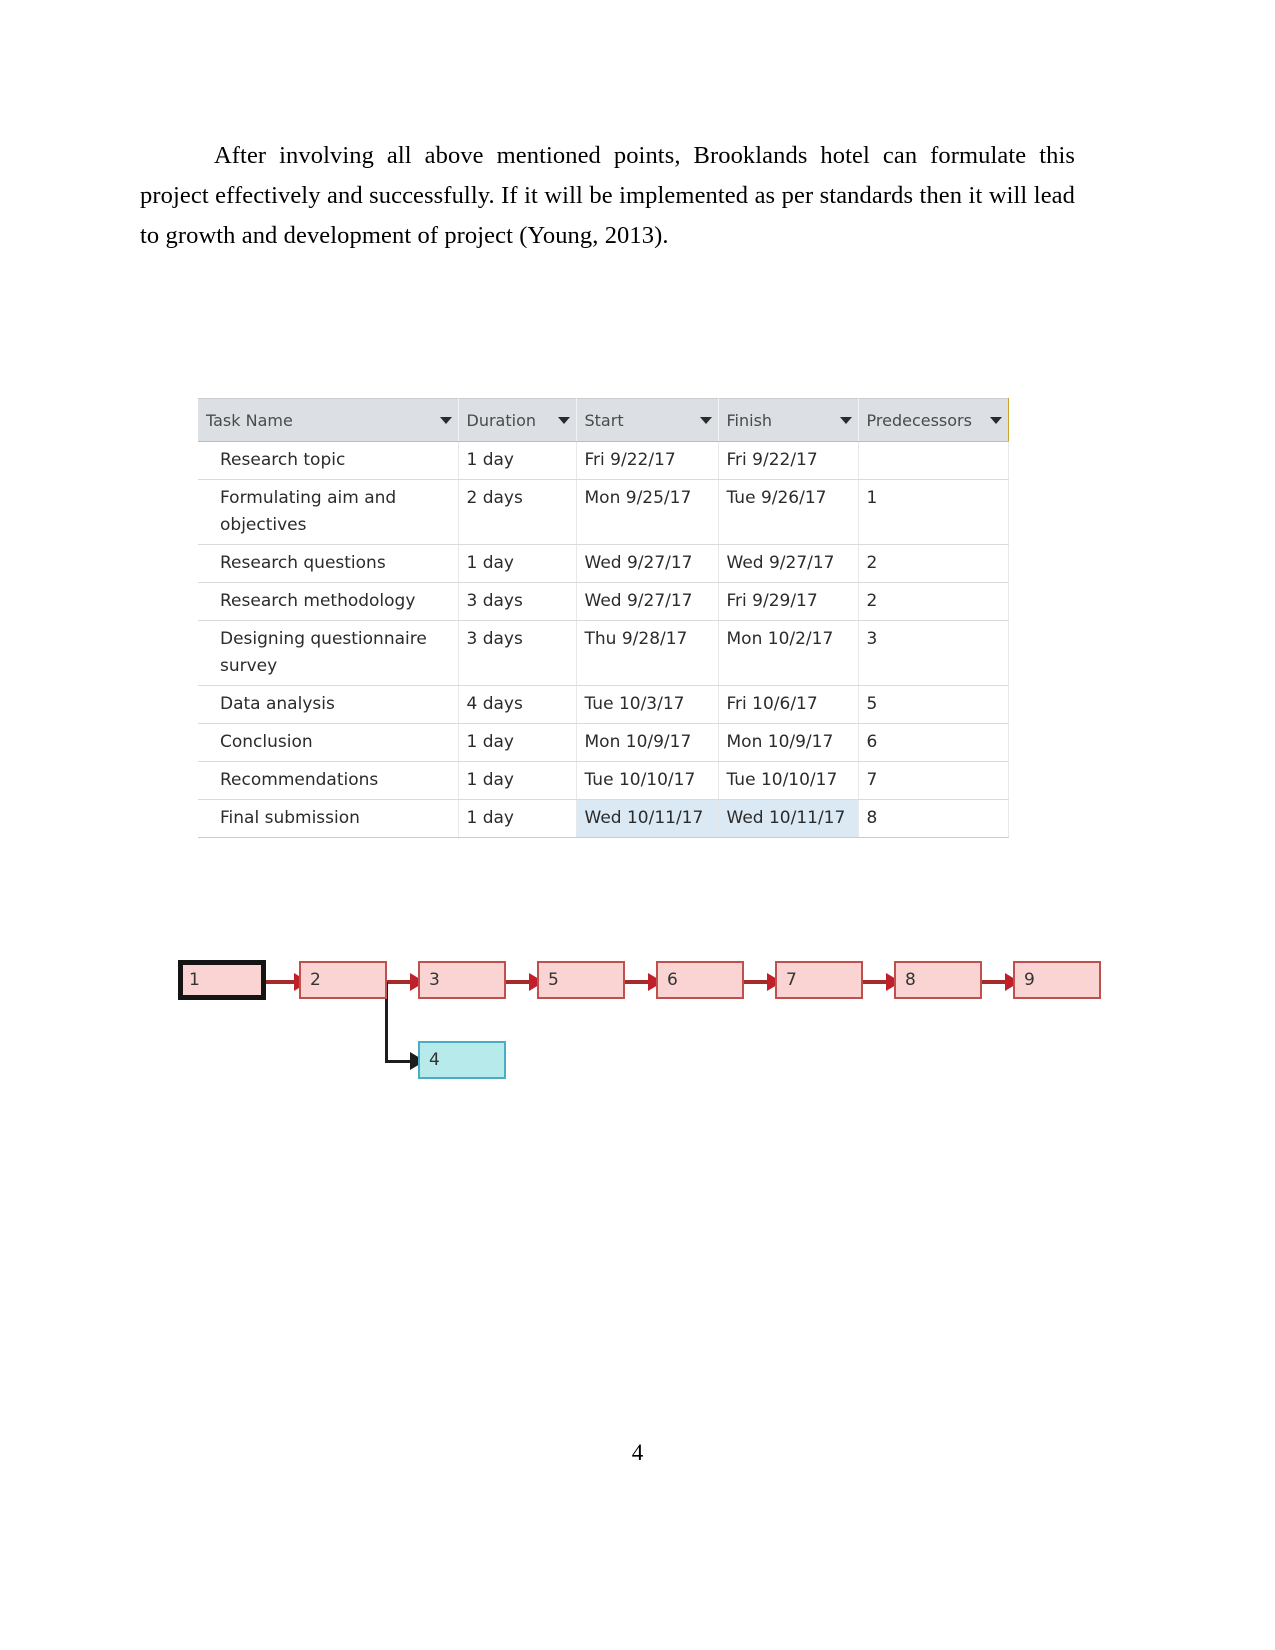  What do you see at coordinates (788, 818) in the screenshot?
I see `cell-finish: Wed 10/11/17` at bounding box center [788, 818].